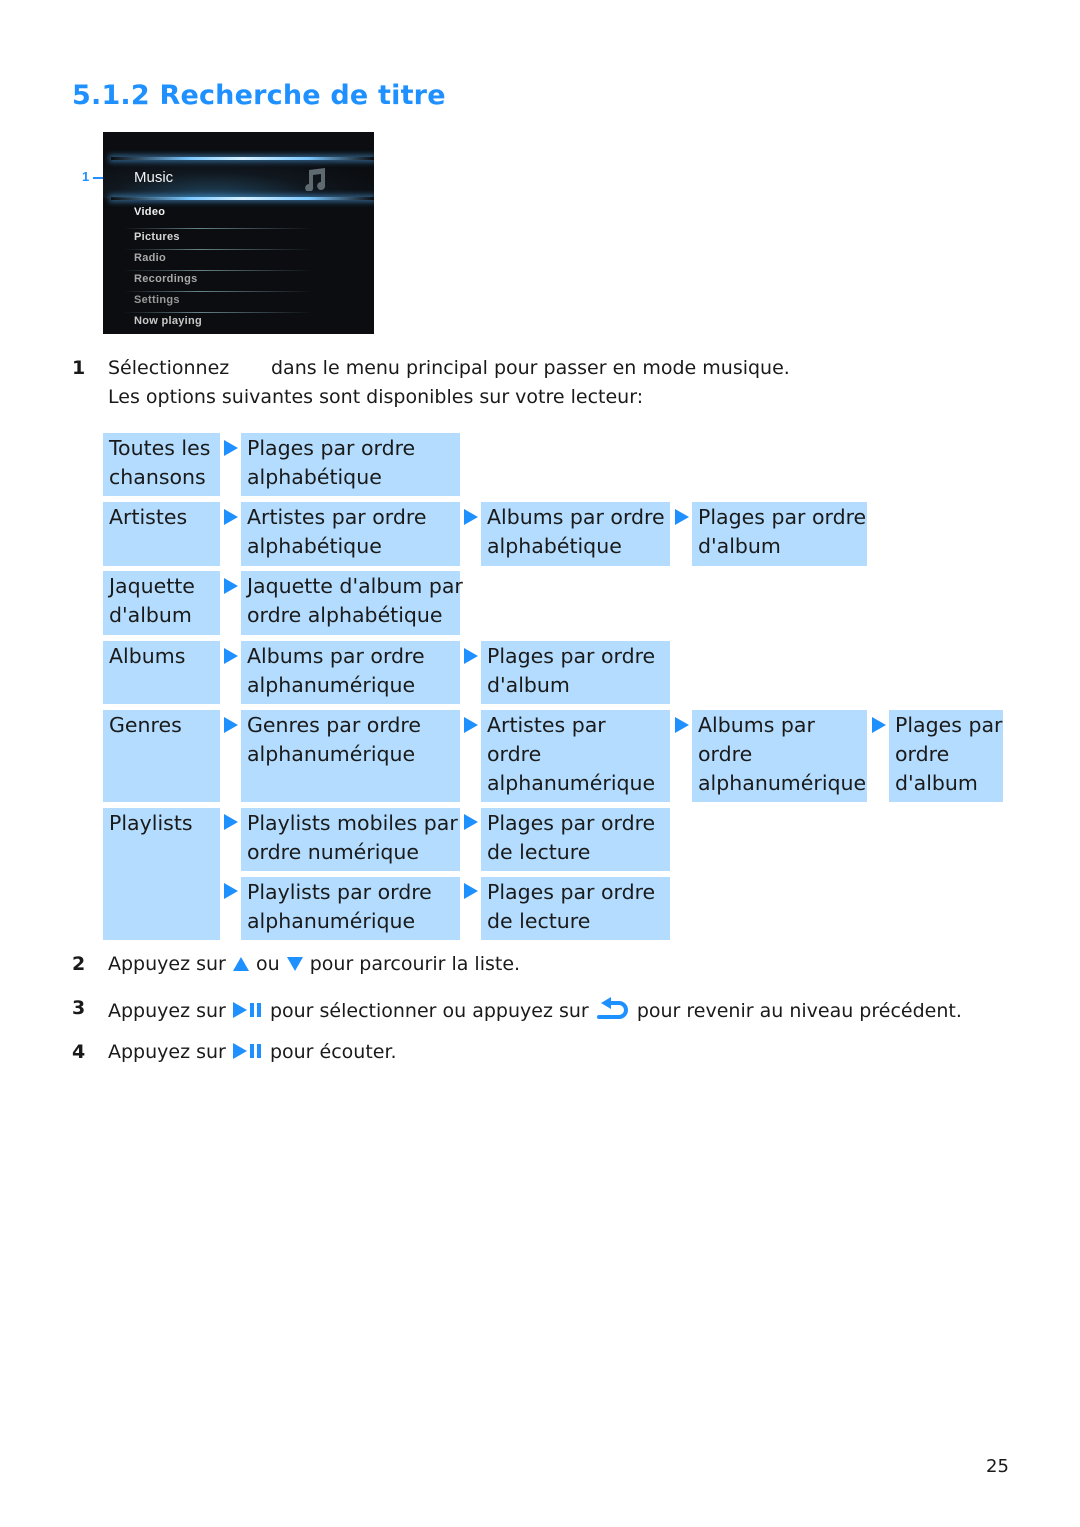 The image size is (1080, 1527). I want to click on step-4-text: Appuyez sur pour écouter., so click(252, 1052).